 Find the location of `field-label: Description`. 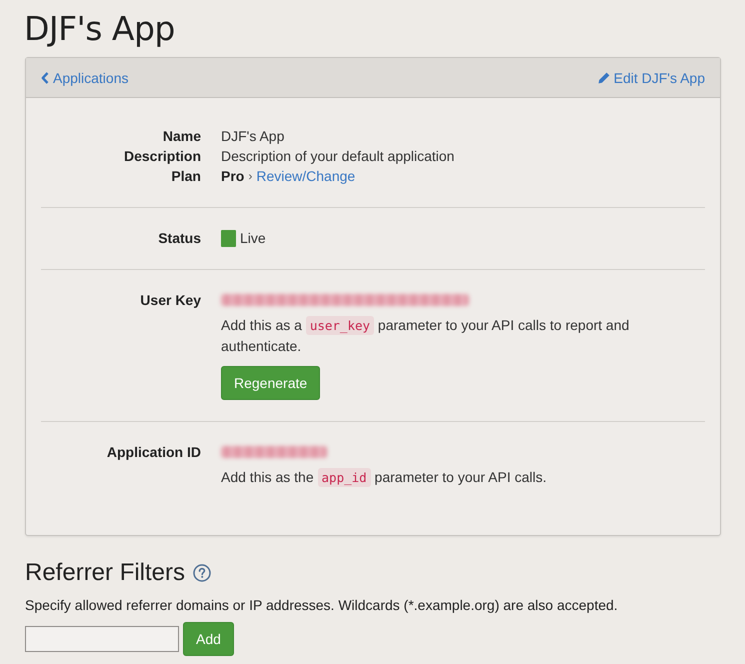

field-label: Description is located at coordinates (162, 156).